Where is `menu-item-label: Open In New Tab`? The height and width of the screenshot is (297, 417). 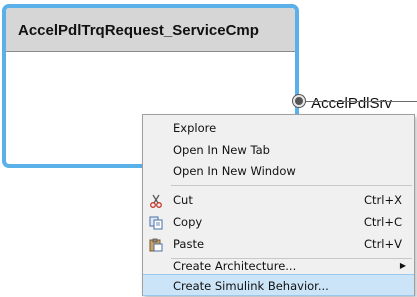
menu-item-label: Open In New Tab is located at coordinates (221, 150).